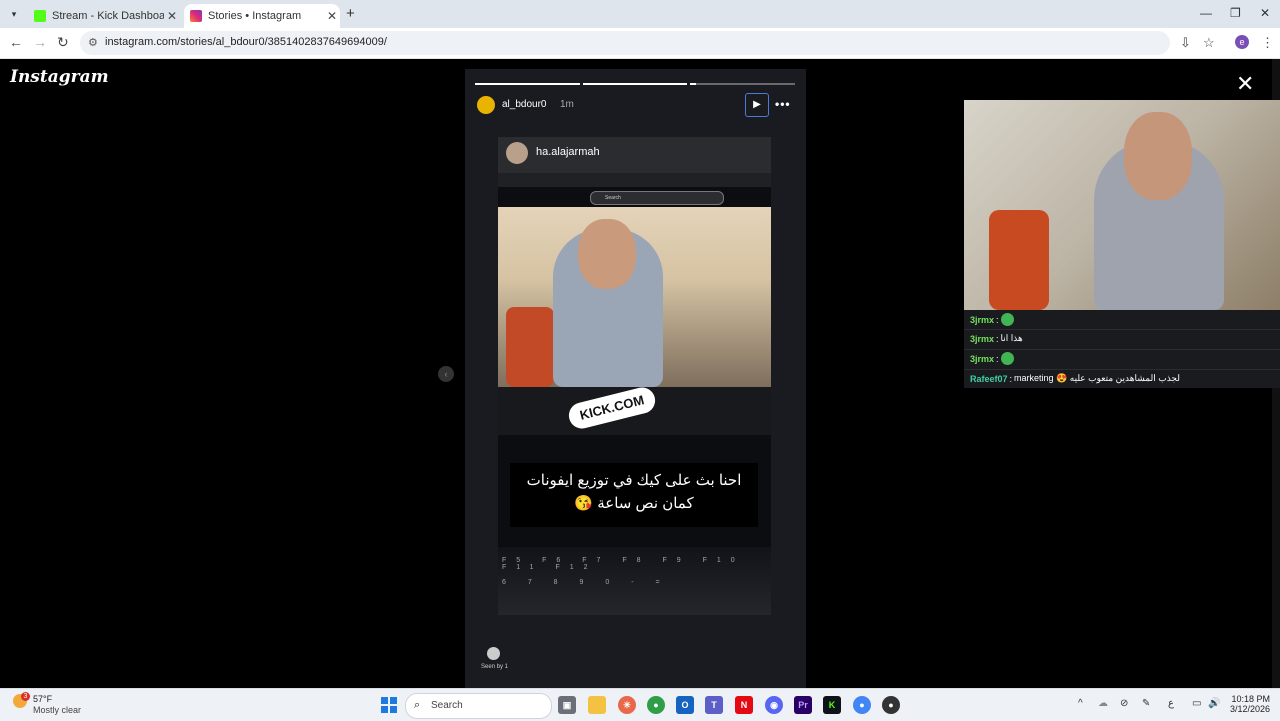 The image size is (1280, 721). Describe the element at coordinates (517, 153) in the screenshot. I see `media-user-avatar` at that location.